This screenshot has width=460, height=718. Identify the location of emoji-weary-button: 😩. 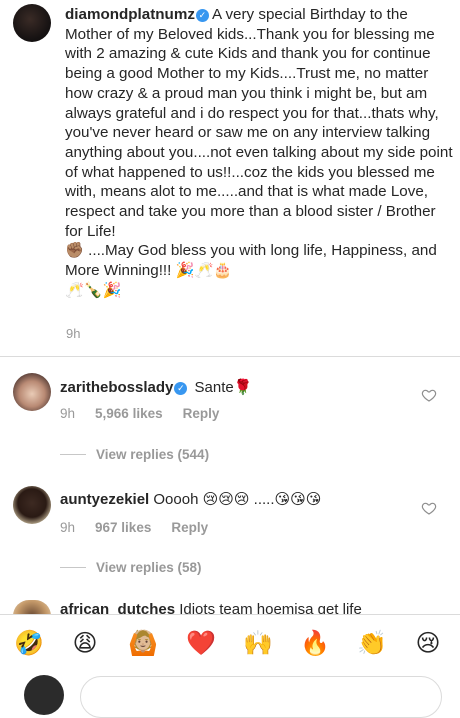
(85, 644).